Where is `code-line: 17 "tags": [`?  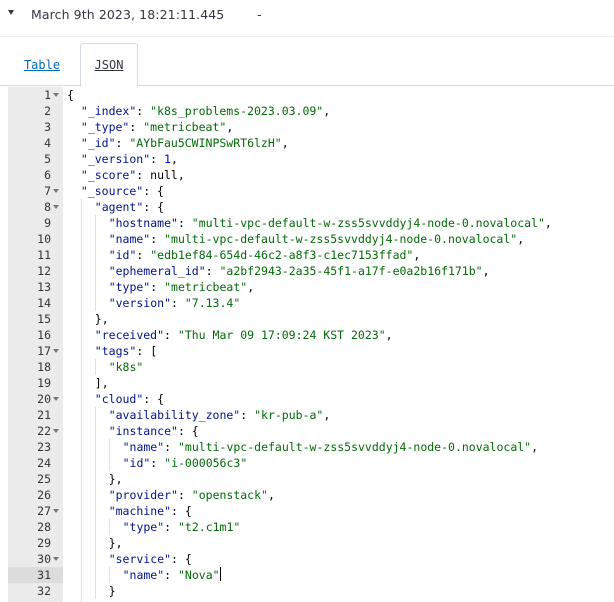 code-line: 17 "tags": [ is located at coordinates (311, 351).